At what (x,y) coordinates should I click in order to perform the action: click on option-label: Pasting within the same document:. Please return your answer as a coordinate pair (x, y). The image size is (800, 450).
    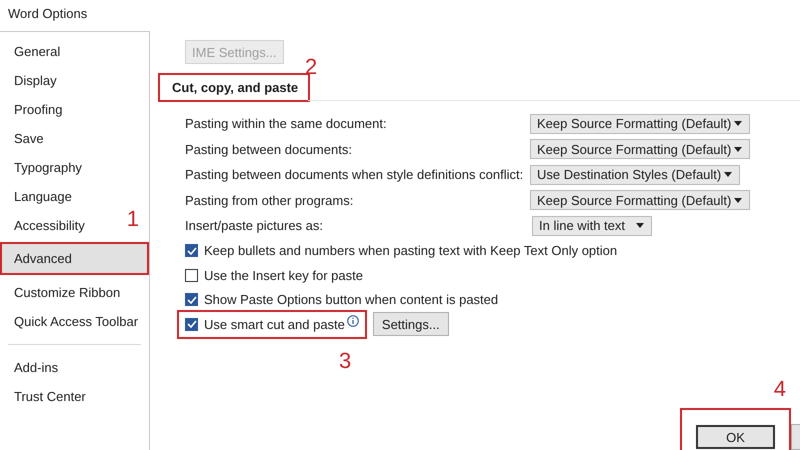
    Looking at the image, I should click on (286, 124).